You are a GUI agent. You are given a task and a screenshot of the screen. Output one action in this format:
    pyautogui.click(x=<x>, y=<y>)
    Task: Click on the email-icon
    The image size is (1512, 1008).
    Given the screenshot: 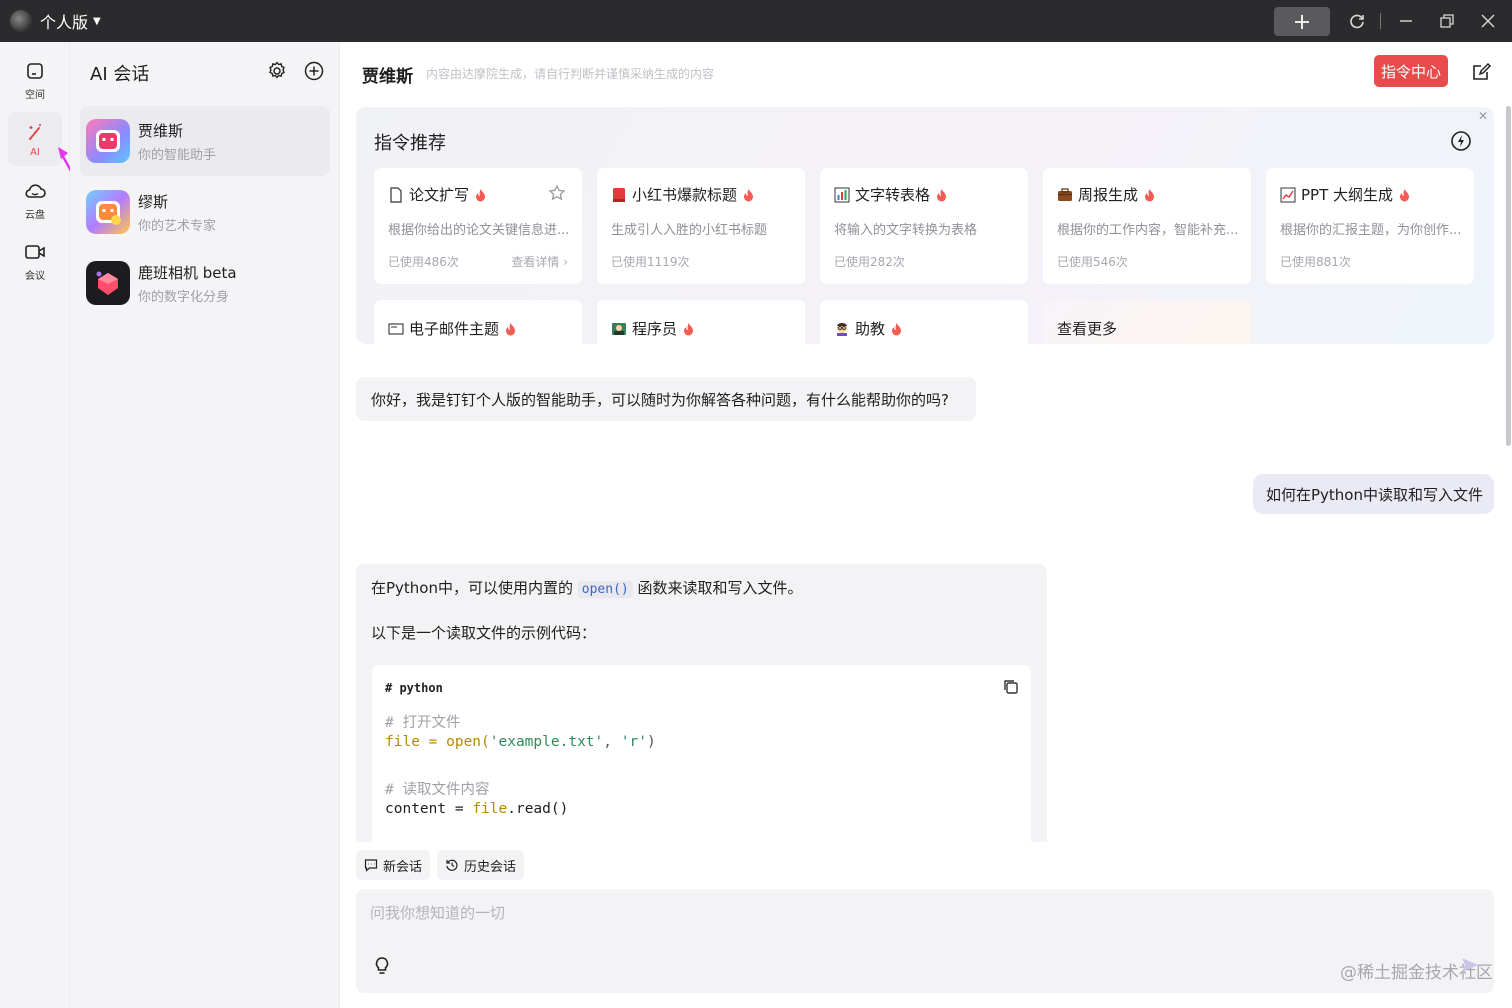 What is the action you would take?
    pyautogui.click(x=396, y=328)
    